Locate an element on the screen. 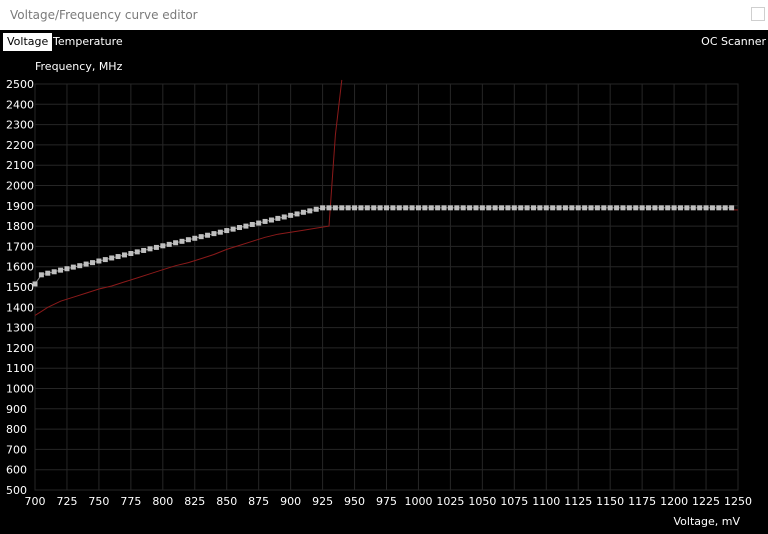  tab-temperature: Temperature is located at coordinates (88, 42).